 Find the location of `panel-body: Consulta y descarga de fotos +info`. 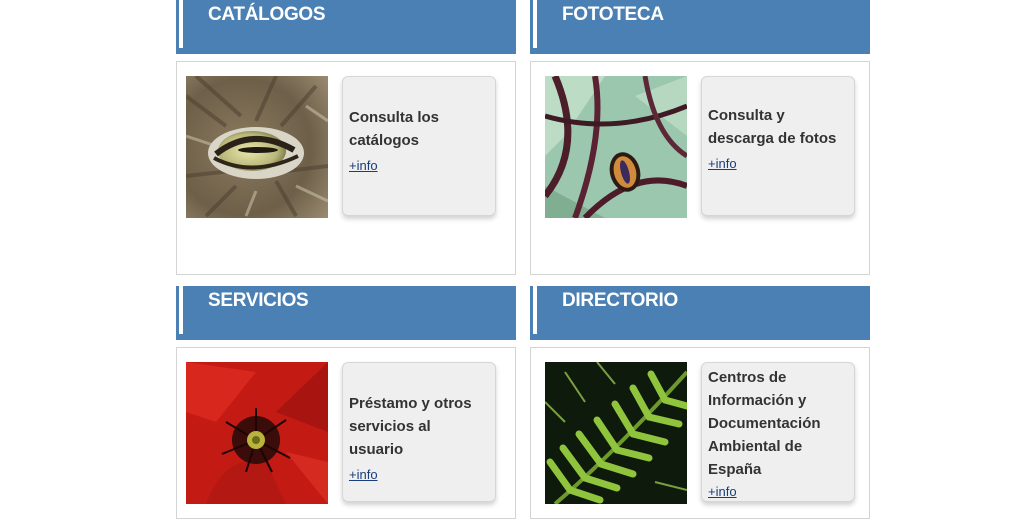

panel-body: Consulta y descarga de fotos +info is located at coordinates (700, 168).